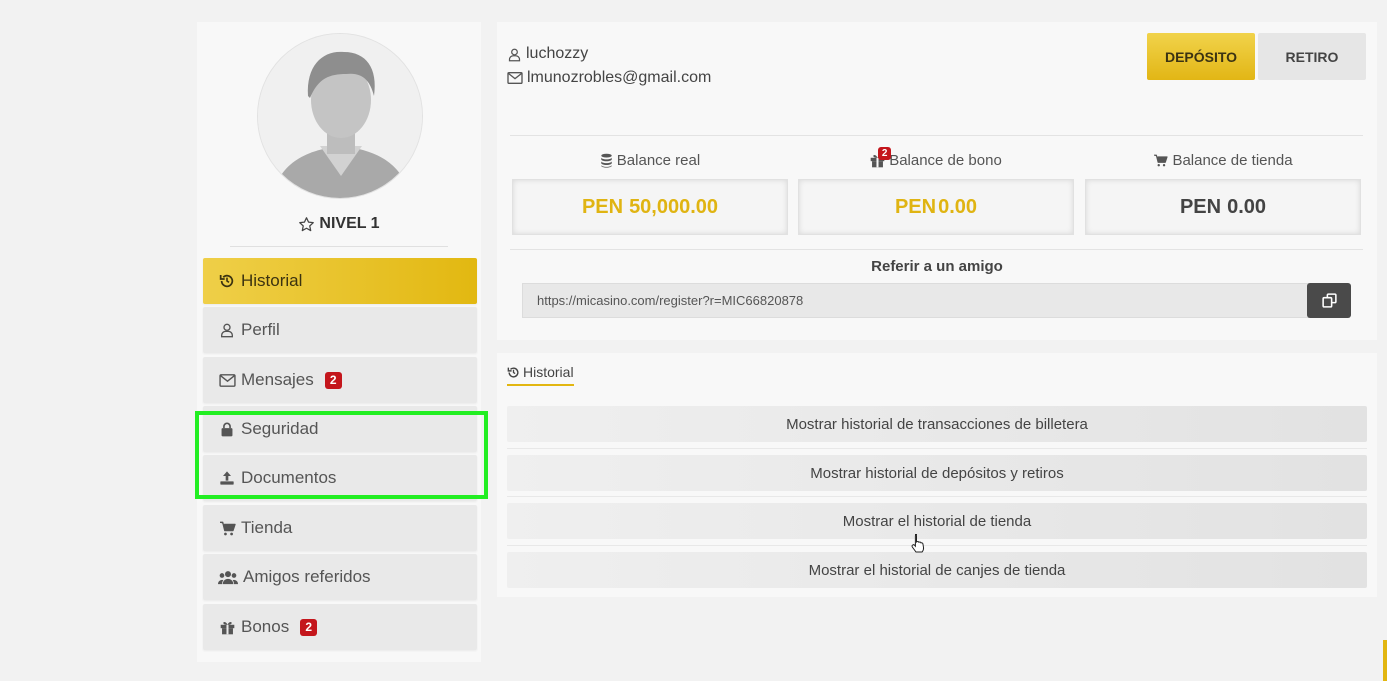 Image resolution: width=1387 pixels, height=681 pixels. What do you see at coordinates (1232, 160) in the screenshot?
I see `balance-store-text: Balance de tienda` at bounding box center [1232, 160].